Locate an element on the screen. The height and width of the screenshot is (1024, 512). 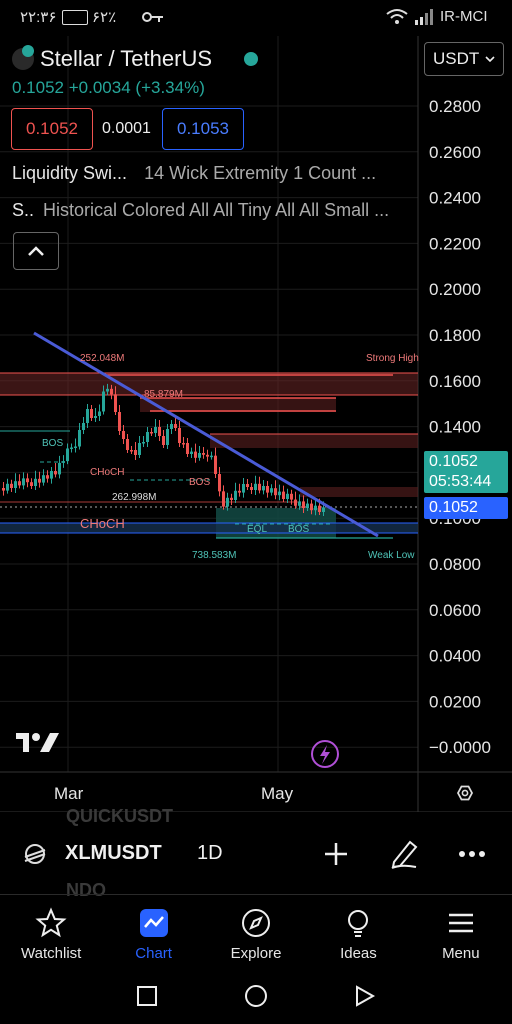
status-bar: ۲۲:۳۶ ۶۲٪ IR-MCI is located at coordinates (256, 18).